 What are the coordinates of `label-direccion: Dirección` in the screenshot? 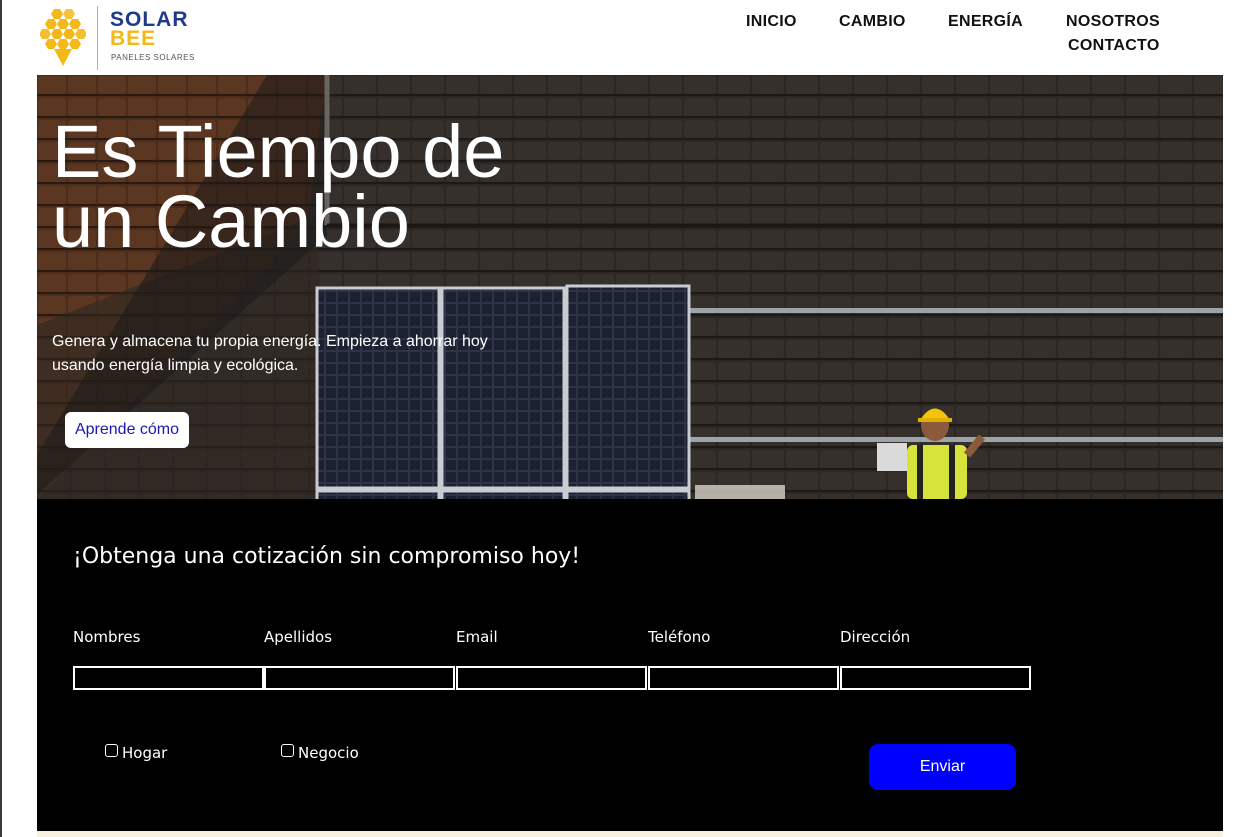 It's located at (875, 637).